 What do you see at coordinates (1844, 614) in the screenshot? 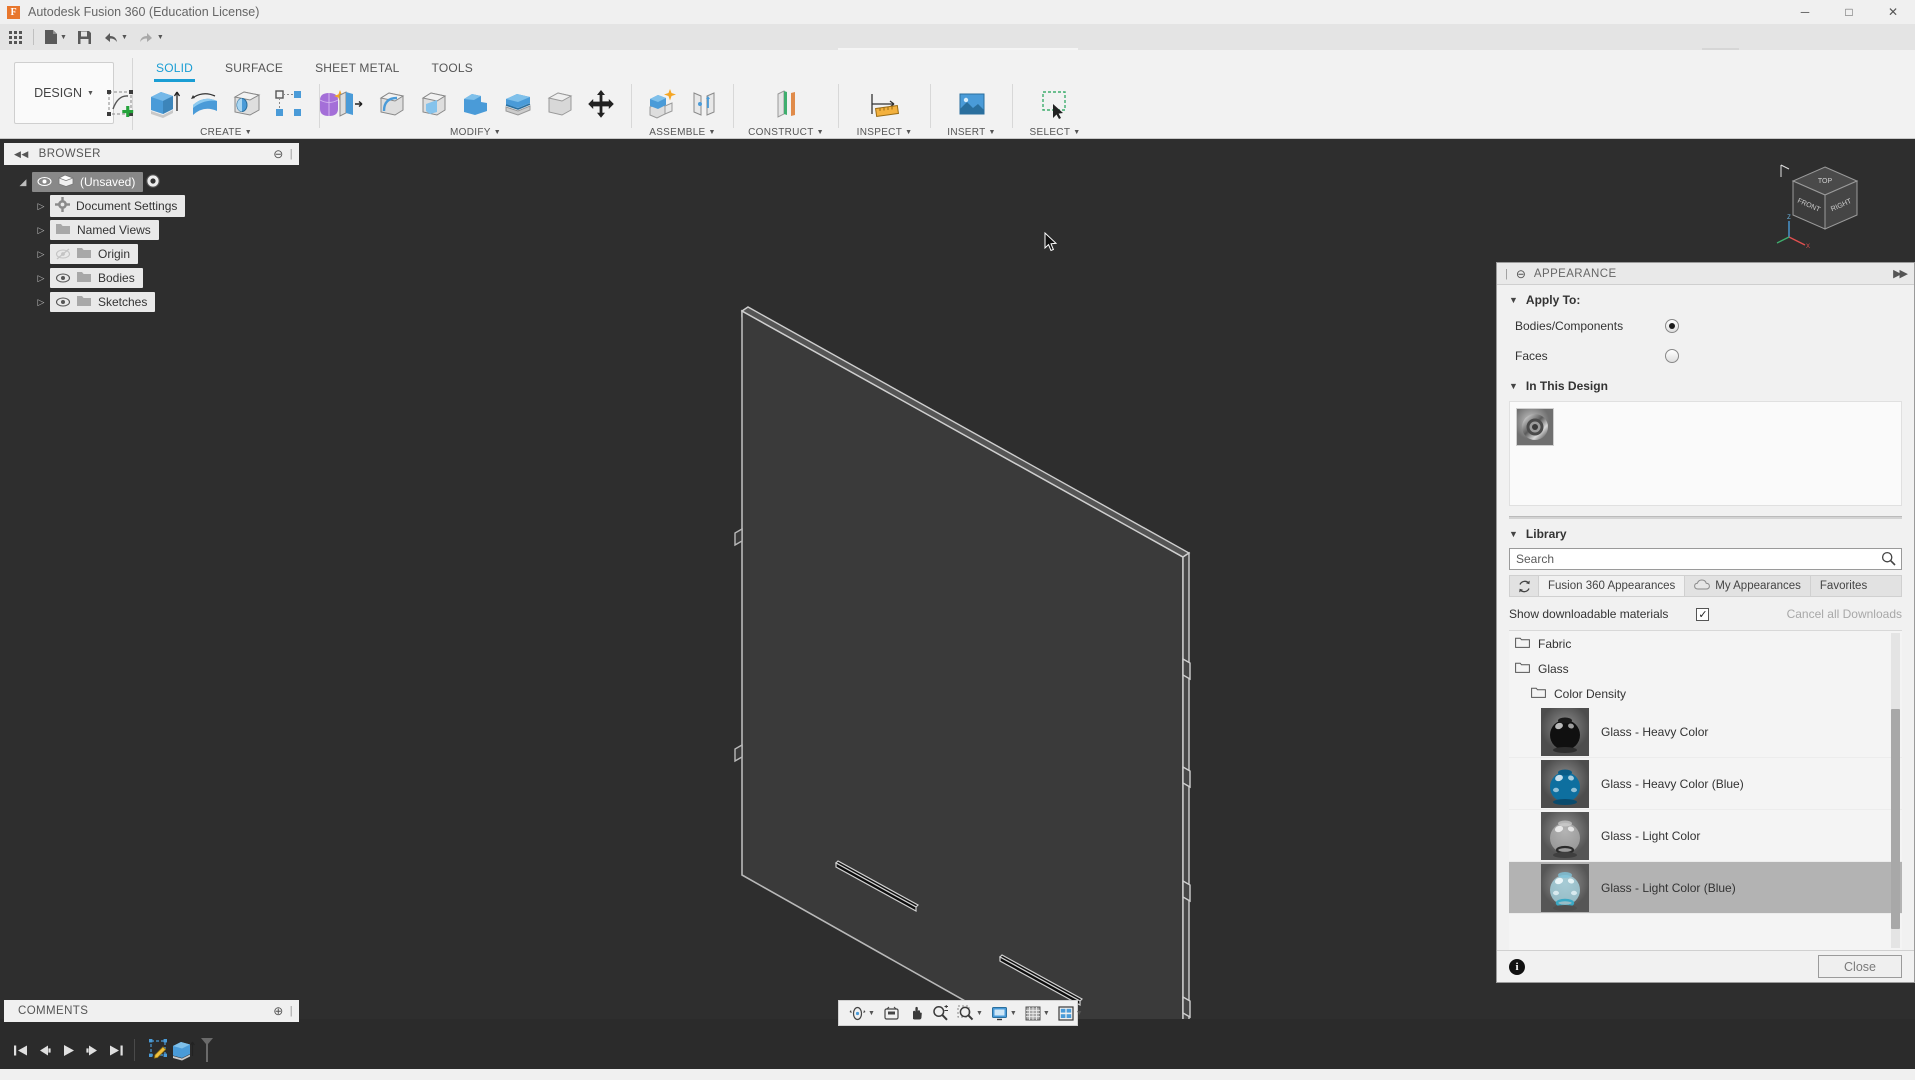
I see `cancel-all-downloads-button: Cancel all Downloads` at bounding box center [1844, 614].